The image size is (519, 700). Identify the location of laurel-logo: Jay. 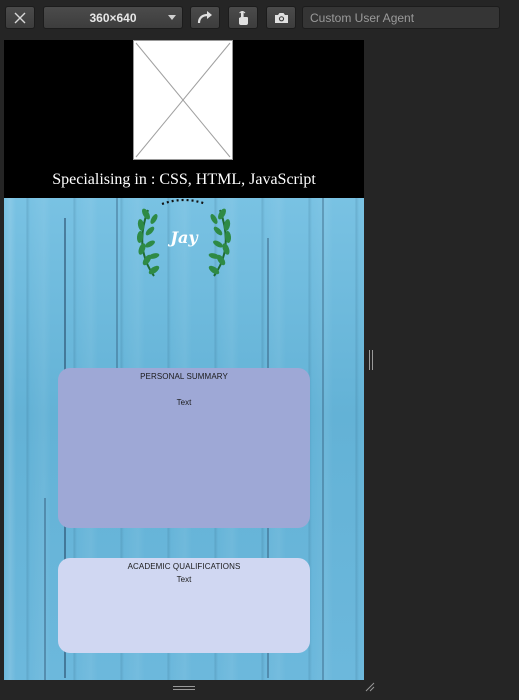
(184, 241).